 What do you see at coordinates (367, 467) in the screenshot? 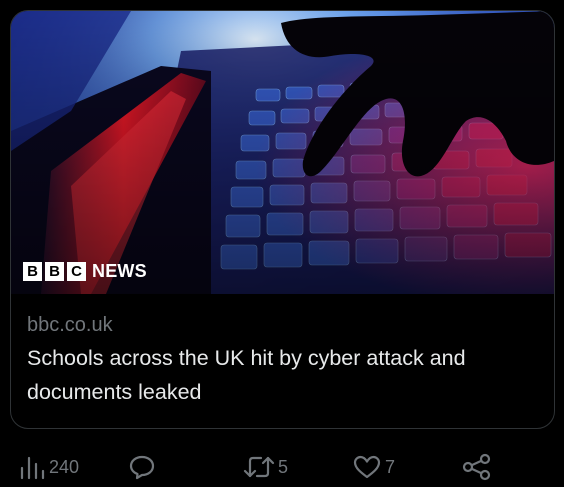
I see `heart-icon` at bounding box center [367, 467].